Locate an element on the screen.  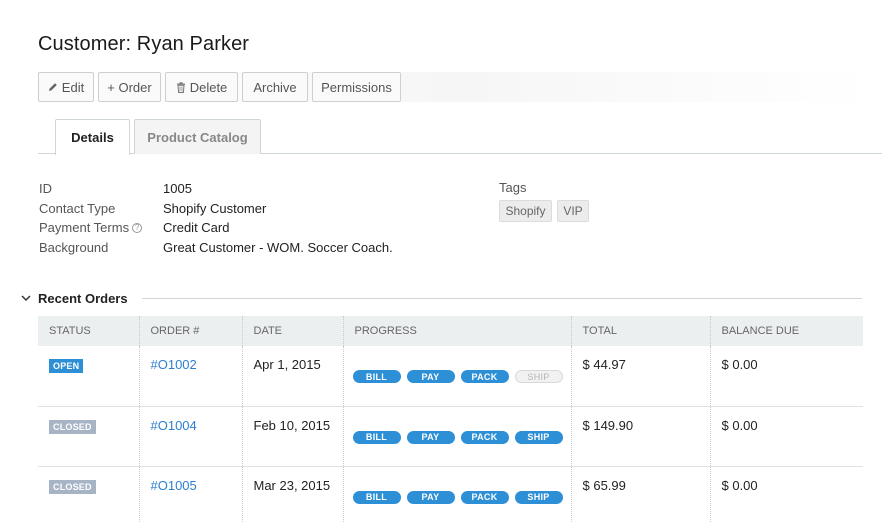
tab-details-label: Details is located at coordinates (92, 137).